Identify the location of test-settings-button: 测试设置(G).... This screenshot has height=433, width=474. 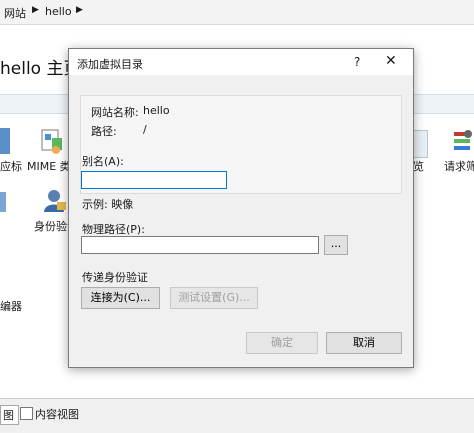
(214, 298).